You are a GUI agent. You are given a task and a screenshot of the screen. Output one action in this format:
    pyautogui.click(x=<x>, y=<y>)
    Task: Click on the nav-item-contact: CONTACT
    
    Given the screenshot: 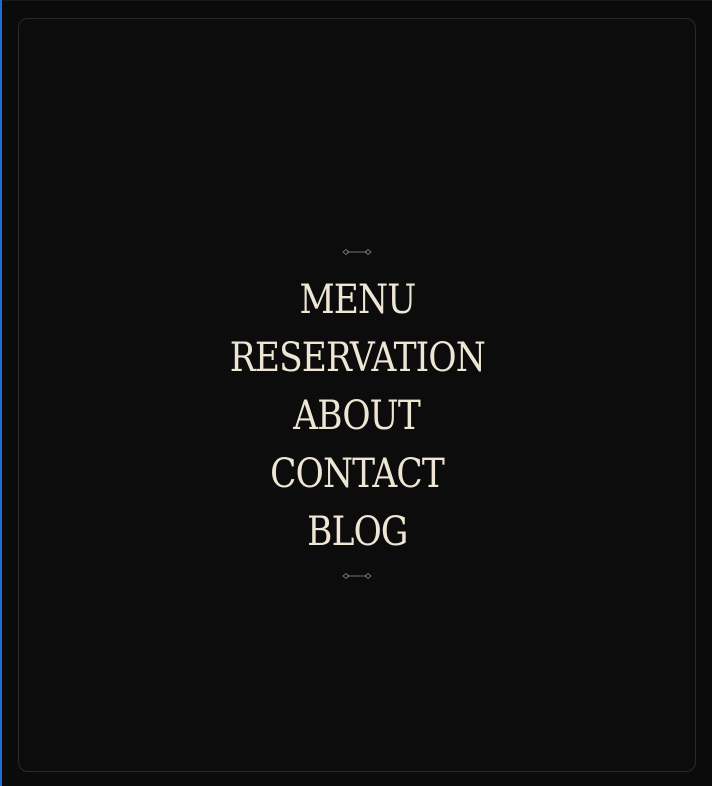 What is the action you would take?
    pyautogui.click(x=357, y=474)
    